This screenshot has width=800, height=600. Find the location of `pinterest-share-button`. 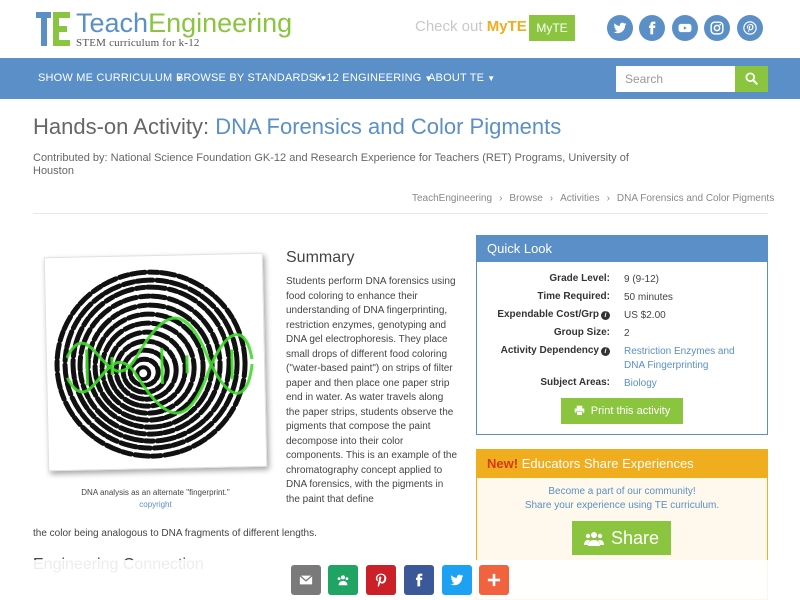

pinterest-share-button is located at coordinates (381, 580).